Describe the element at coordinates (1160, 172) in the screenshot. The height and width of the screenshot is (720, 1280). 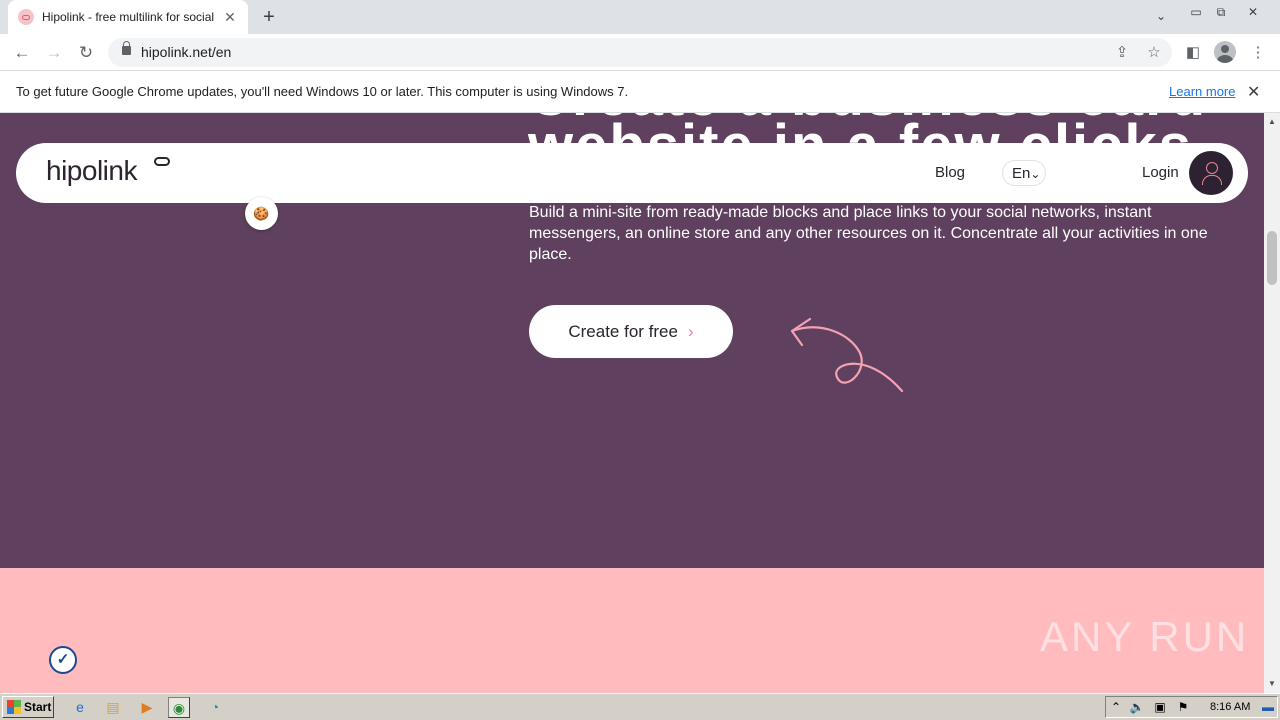
I see `login-link: Login` at that location.